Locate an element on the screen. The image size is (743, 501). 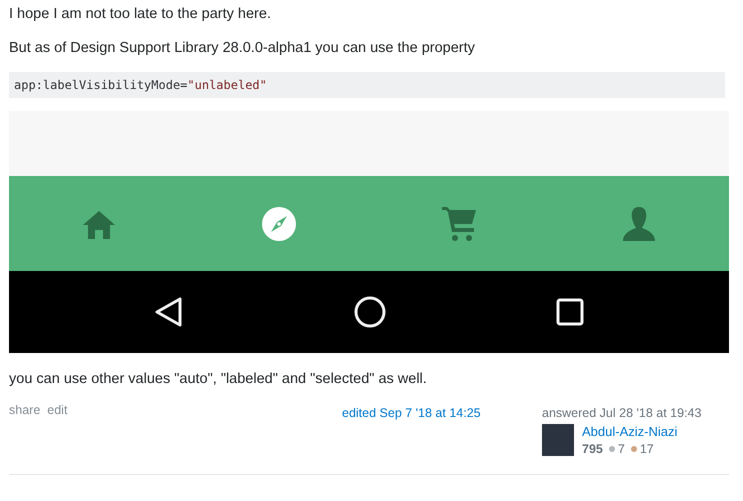
post-menu-link: edit is located at coordinates (57, 429).